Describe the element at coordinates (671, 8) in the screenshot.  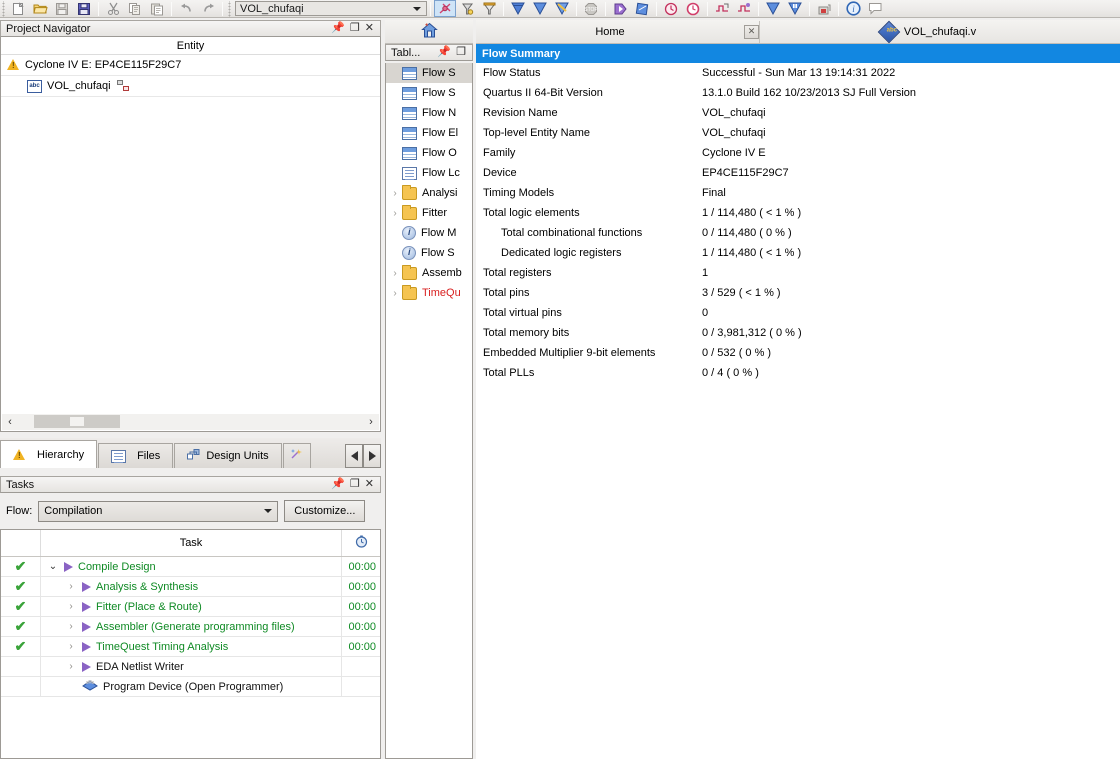
I see `timing-analyzer-icon` at that location.